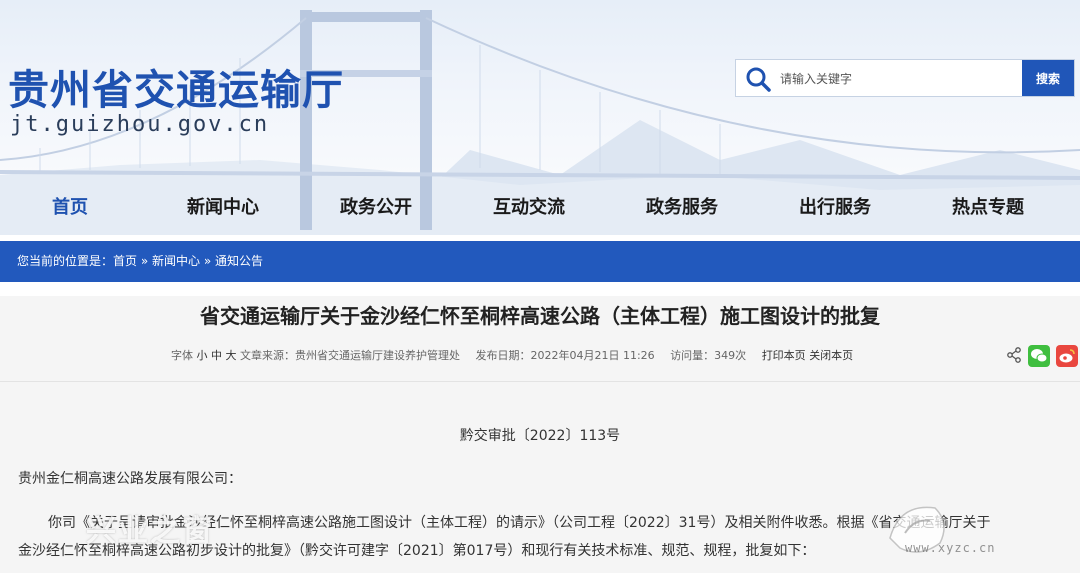 The image size is (1080, 573). I want to click on search-icon, so click(758, 79).